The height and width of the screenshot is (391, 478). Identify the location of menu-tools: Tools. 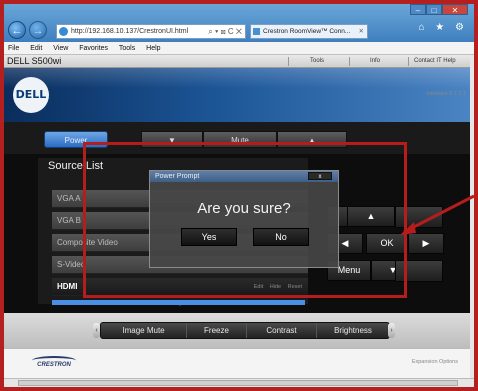
(127, 48).